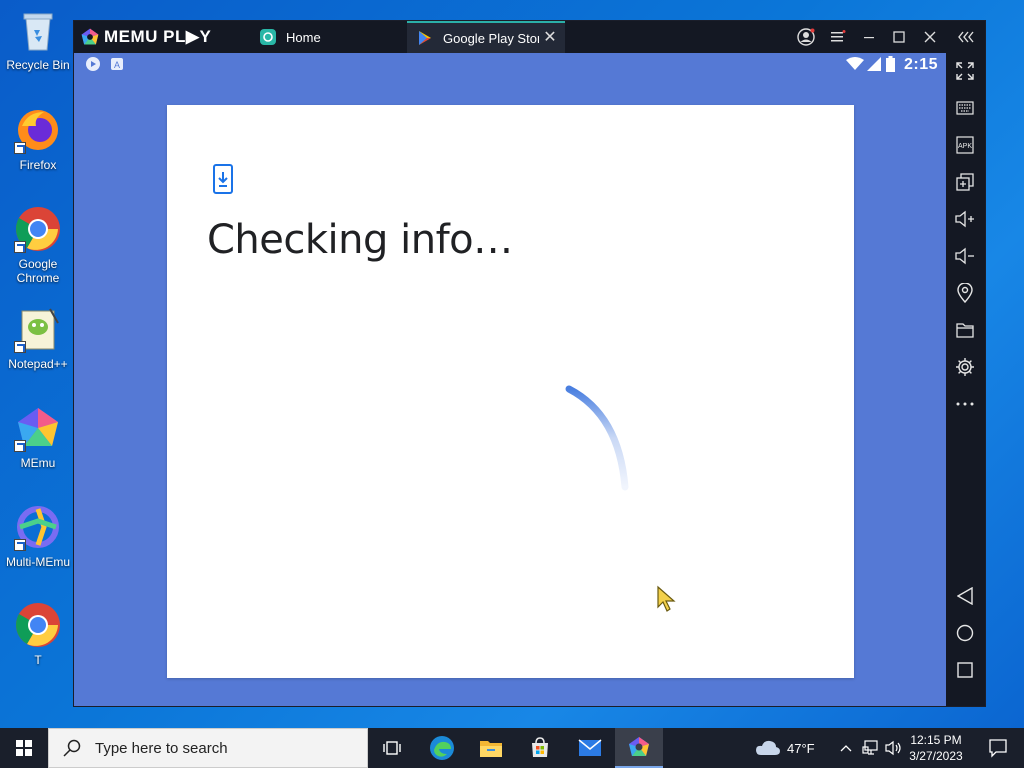 This screenshot has width=1024, height=768. Describe the element at coordinates (38, 30) in the screenshot. I see `recycle-bin-icon` at that location.